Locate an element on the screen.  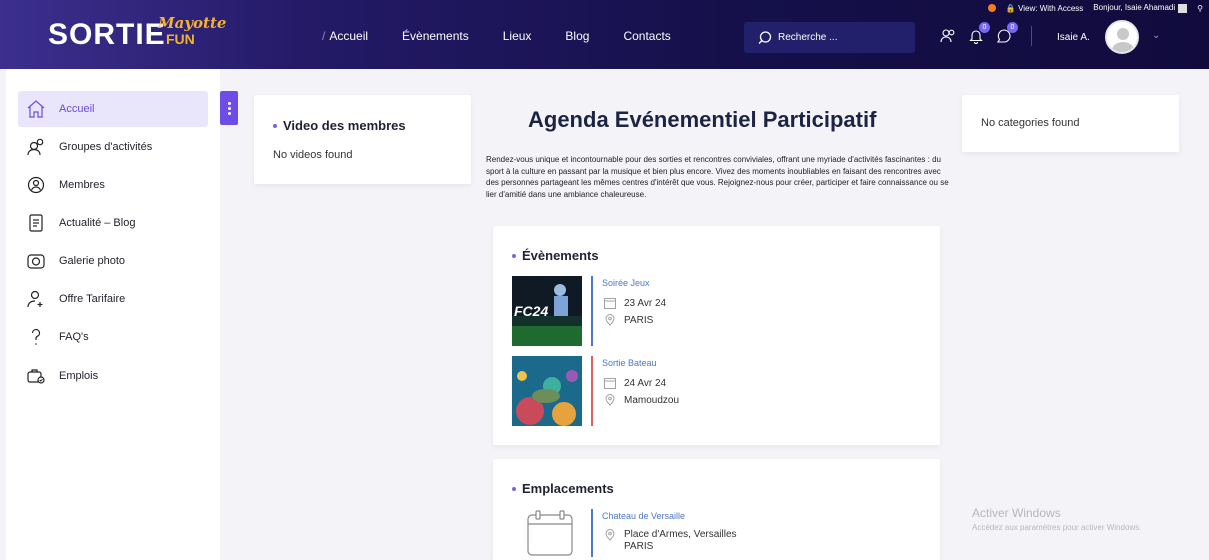
nav-item-lieux: Lieux is located at coordinates (517, 36).